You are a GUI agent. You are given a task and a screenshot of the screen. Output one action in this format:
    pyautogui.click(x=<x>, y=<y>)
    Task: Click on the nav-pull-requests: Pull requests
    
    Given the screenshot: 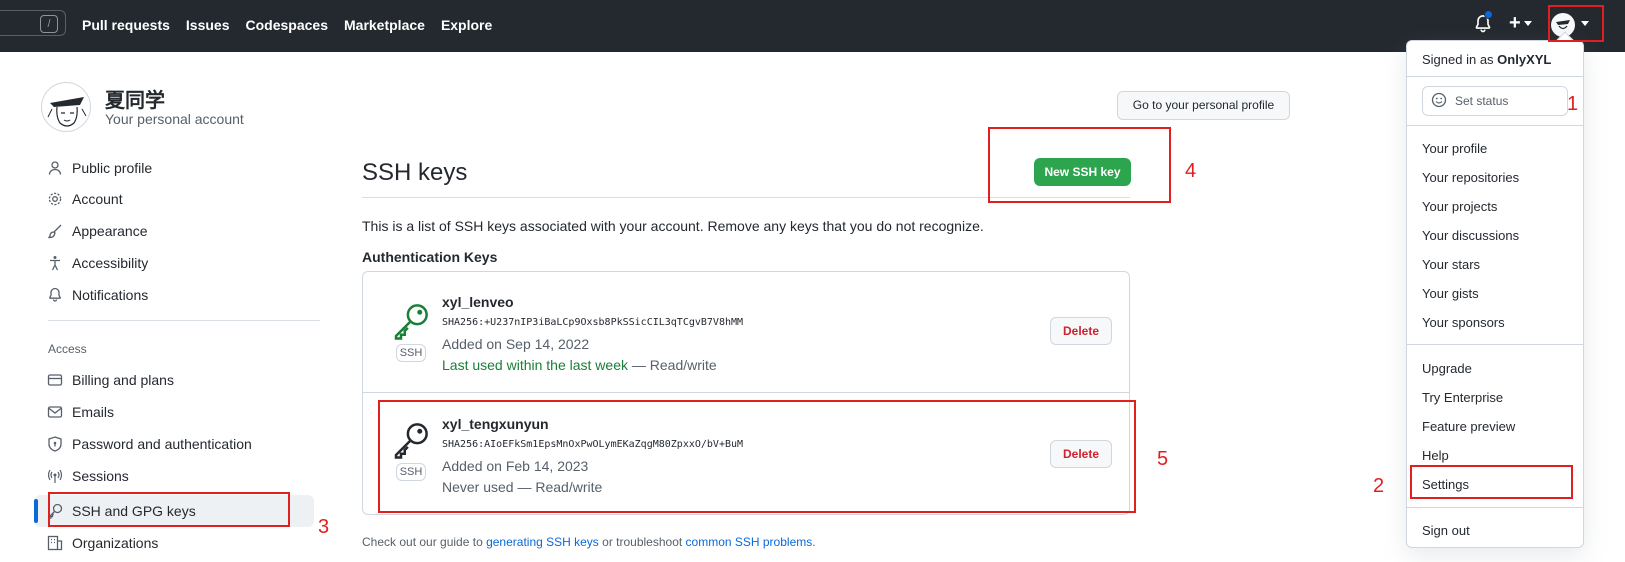 What is the action you would take?
    pyautogui.click(x=126, y=25)
    